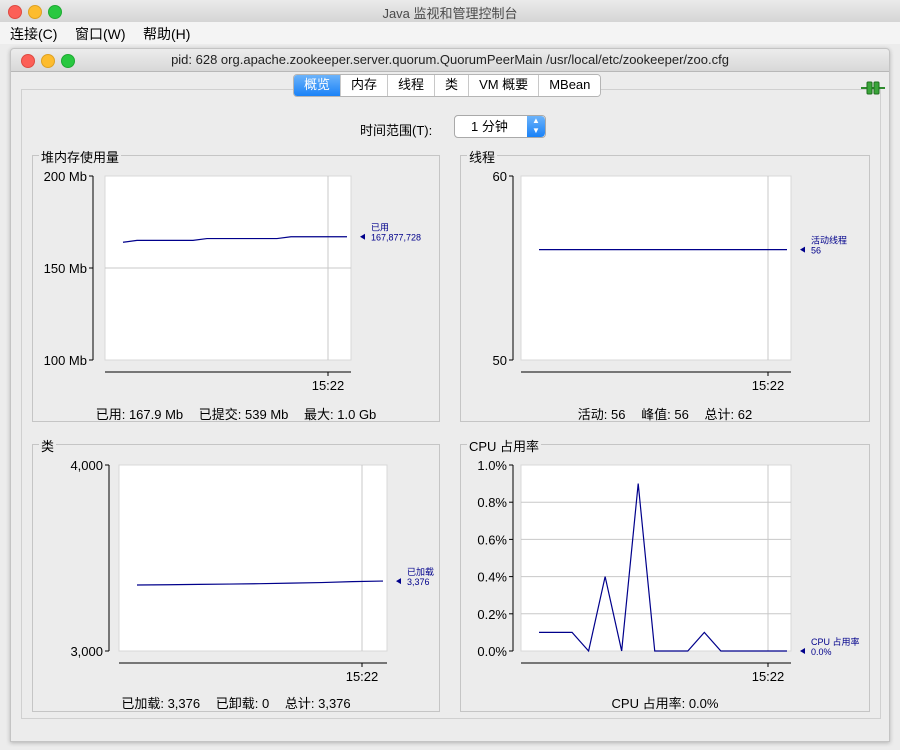  I want to click on footer-unloaded-label: 已卸载:, so click(237, 703).